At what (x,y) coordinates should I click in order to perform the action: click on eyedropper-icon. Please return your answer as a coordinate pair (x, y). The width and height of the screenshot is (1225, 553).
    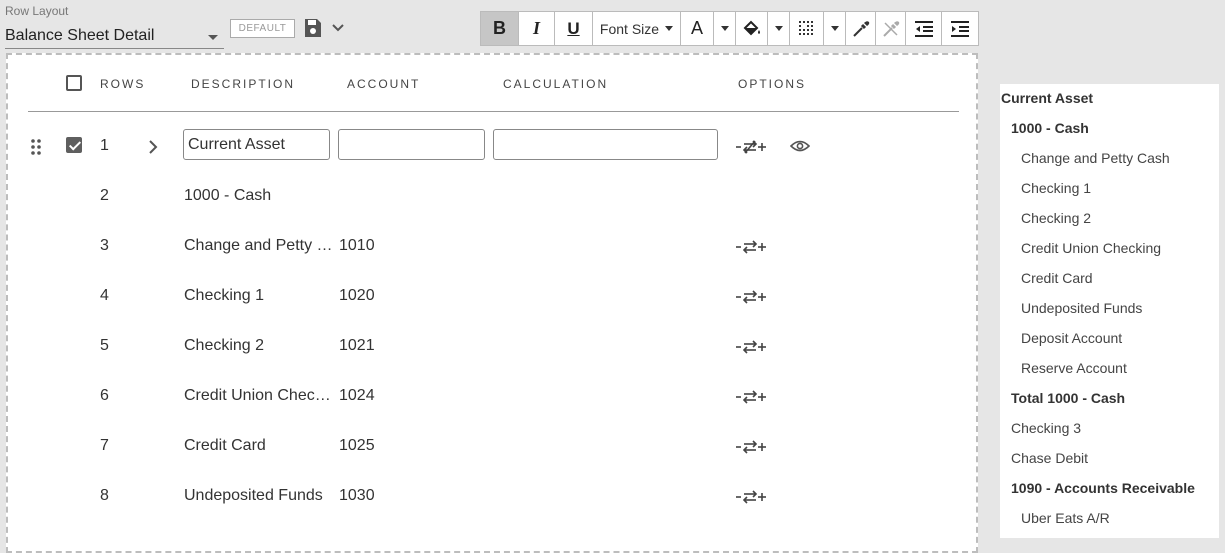
    Looking at the image, I should click on (860, 28).